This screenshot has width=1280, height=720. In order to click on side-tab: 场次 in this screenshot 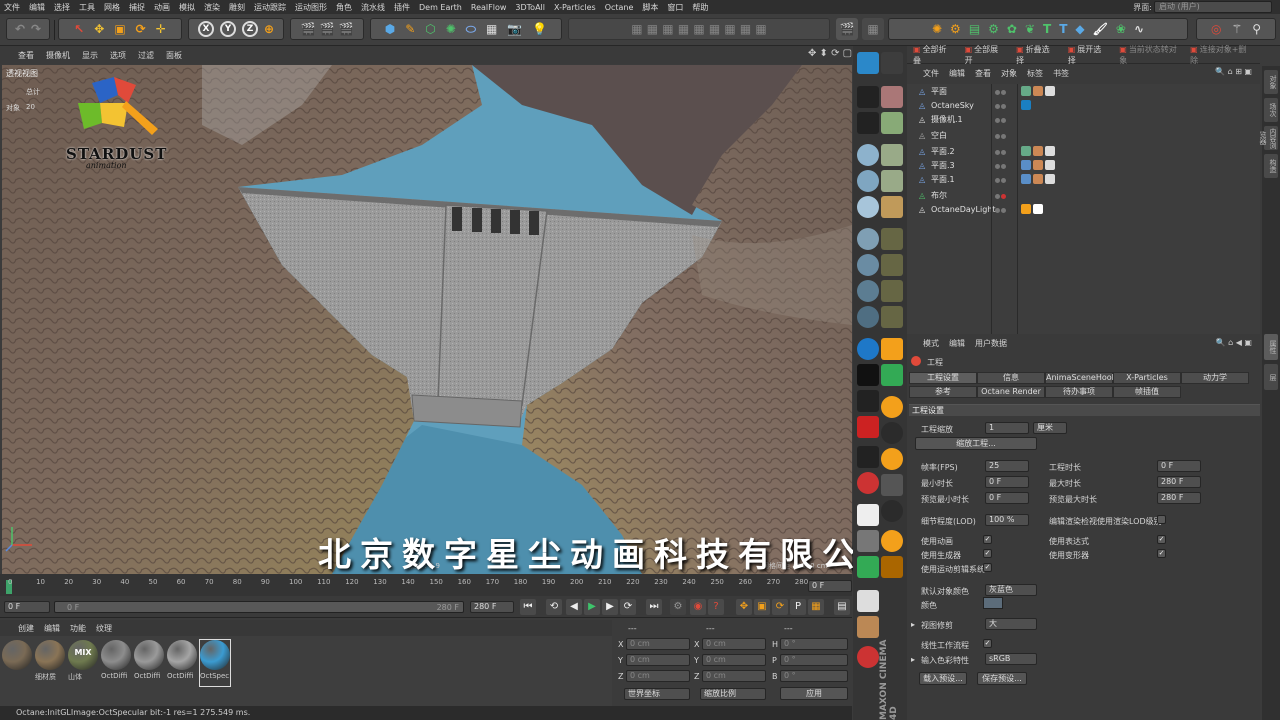, I will do `click(1271, 110)`.